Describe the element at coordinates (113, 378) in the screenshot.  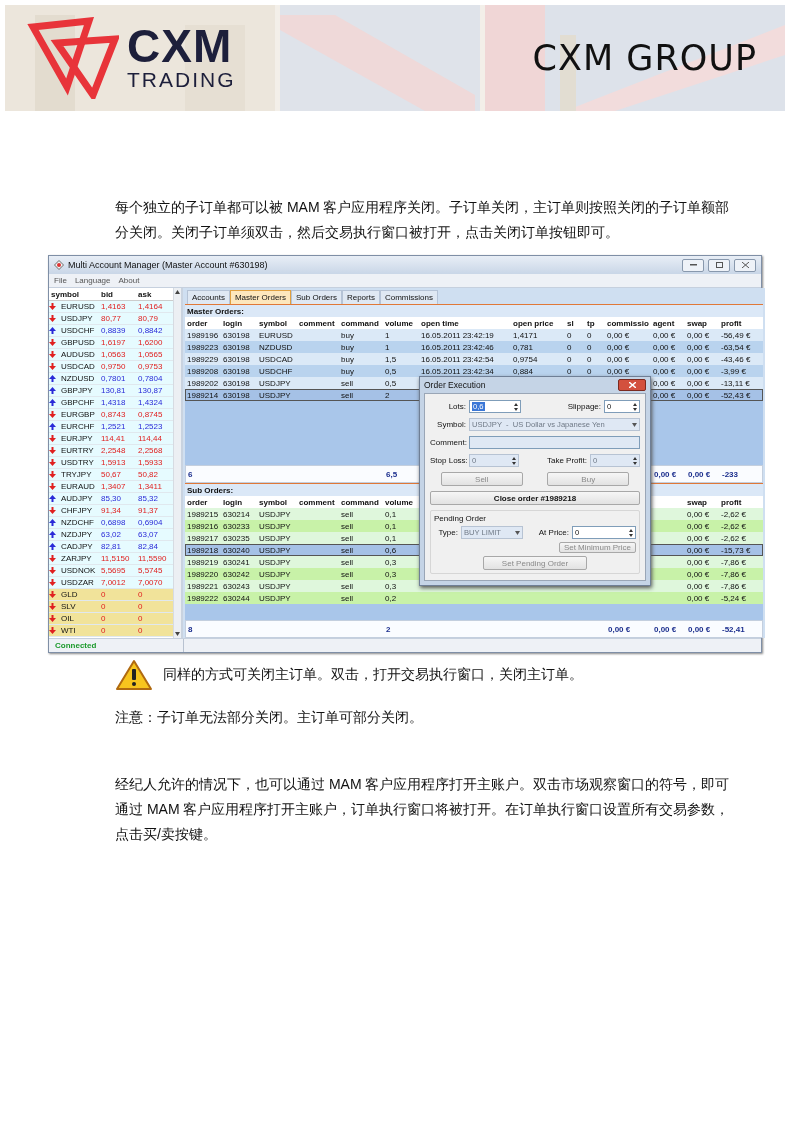
I see `bid-price: 0,7801` at that location.